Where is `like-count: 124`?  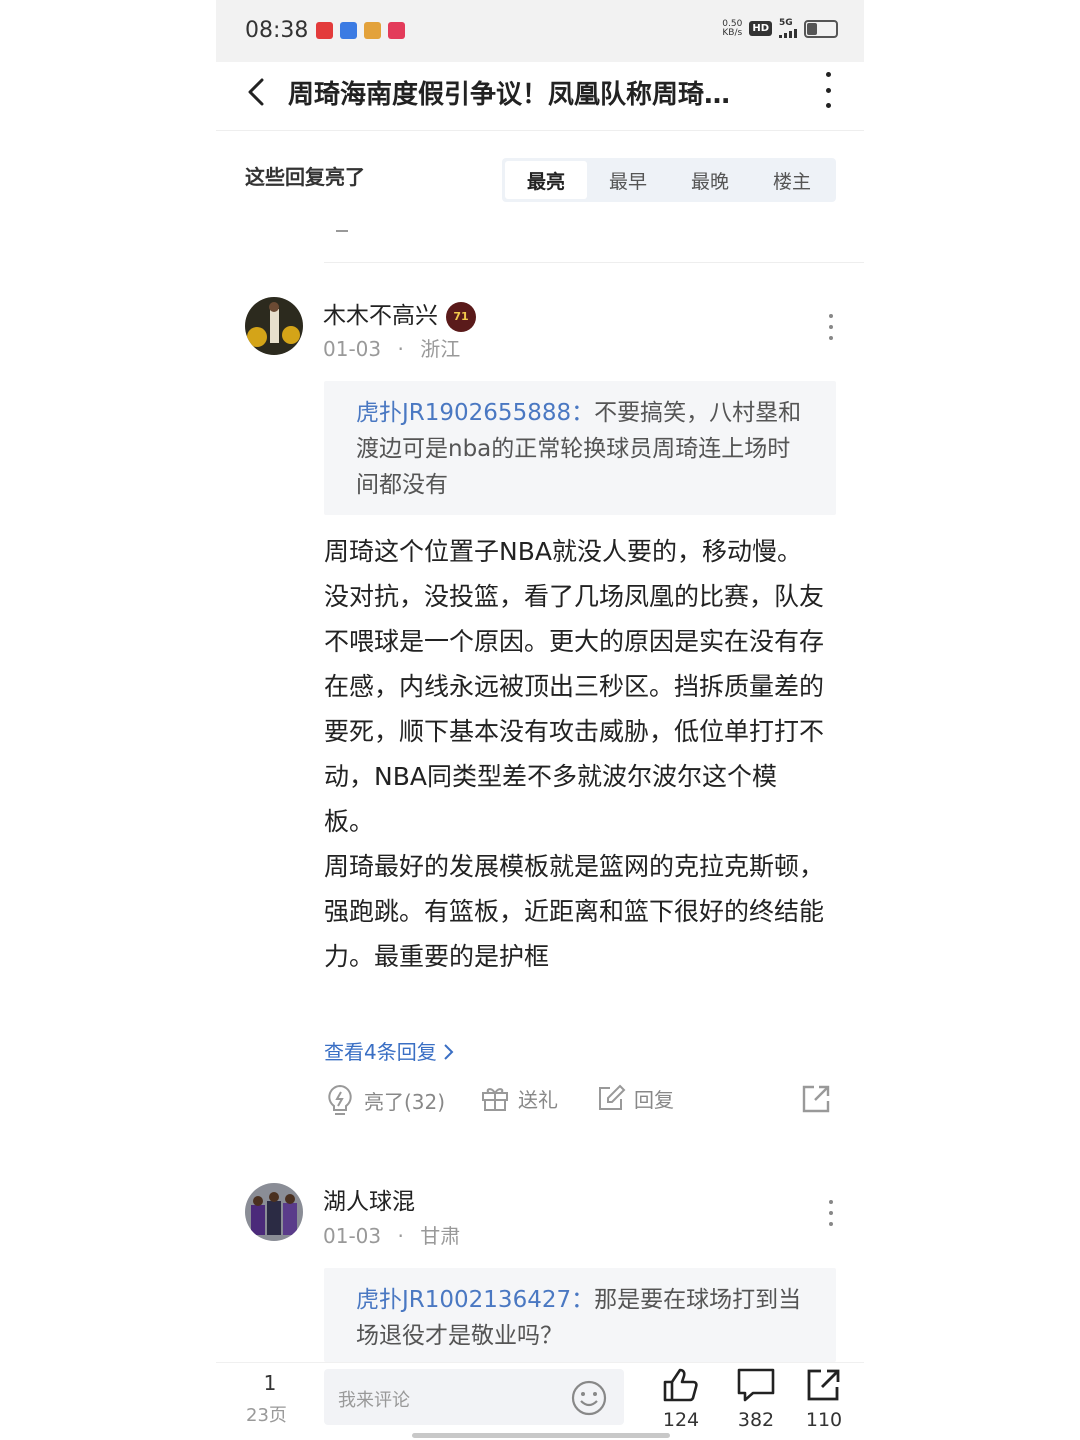
like-count: 124 is located at coordinates (681, 1420).